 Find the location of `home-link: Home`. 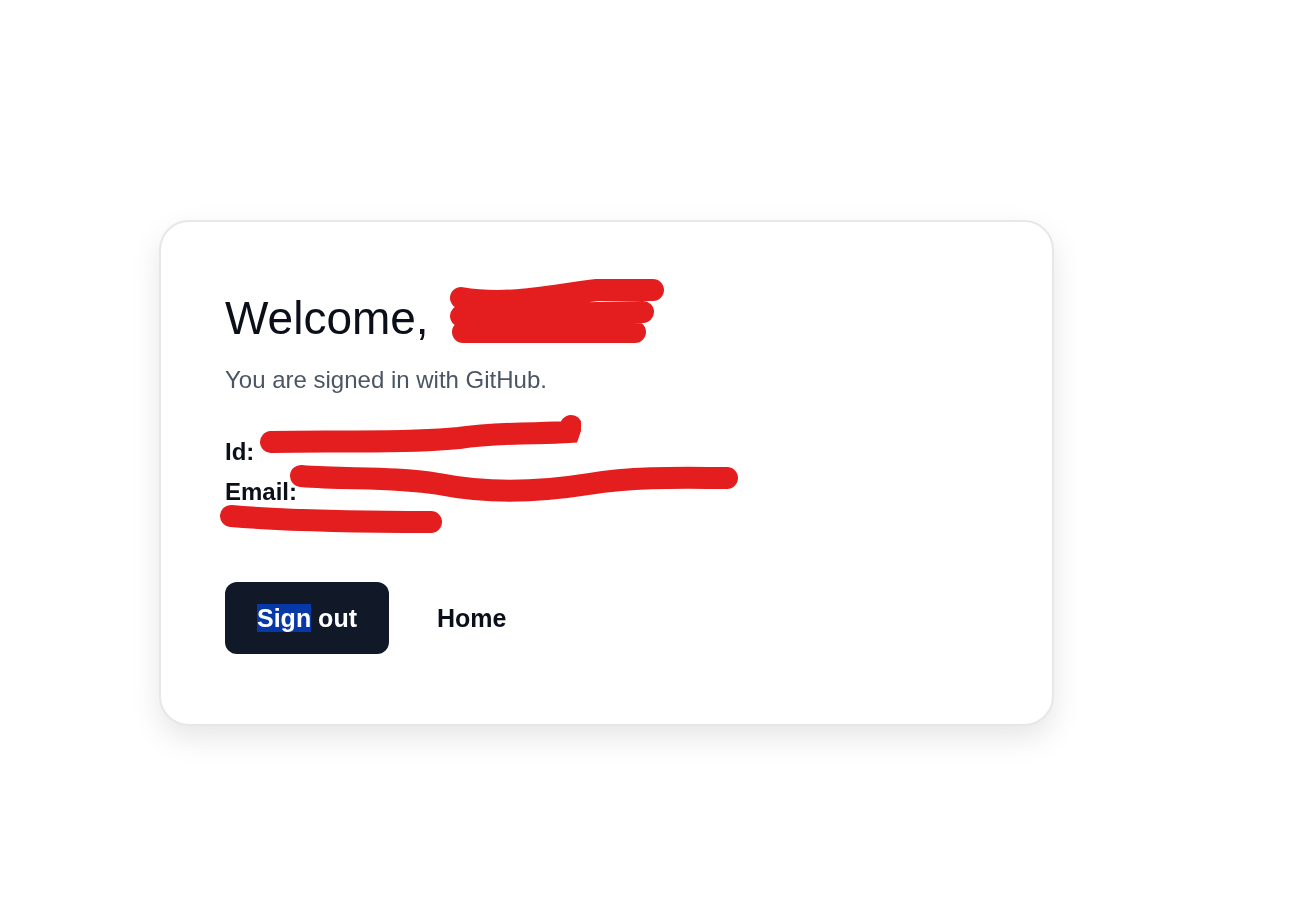

home-link: Home is located at coordinates (472, 618).